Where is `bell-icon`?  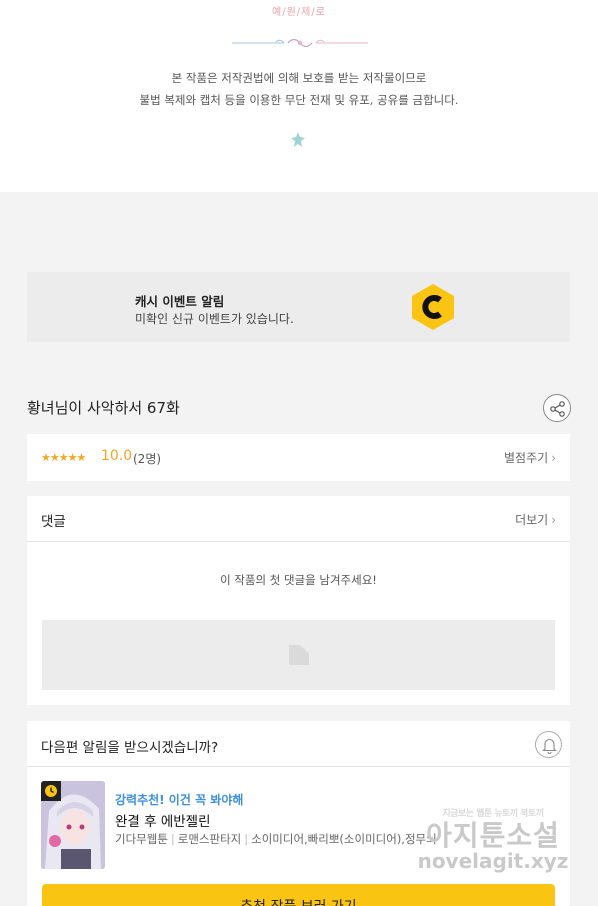
bell-icon is located at coordinates (549, 746).